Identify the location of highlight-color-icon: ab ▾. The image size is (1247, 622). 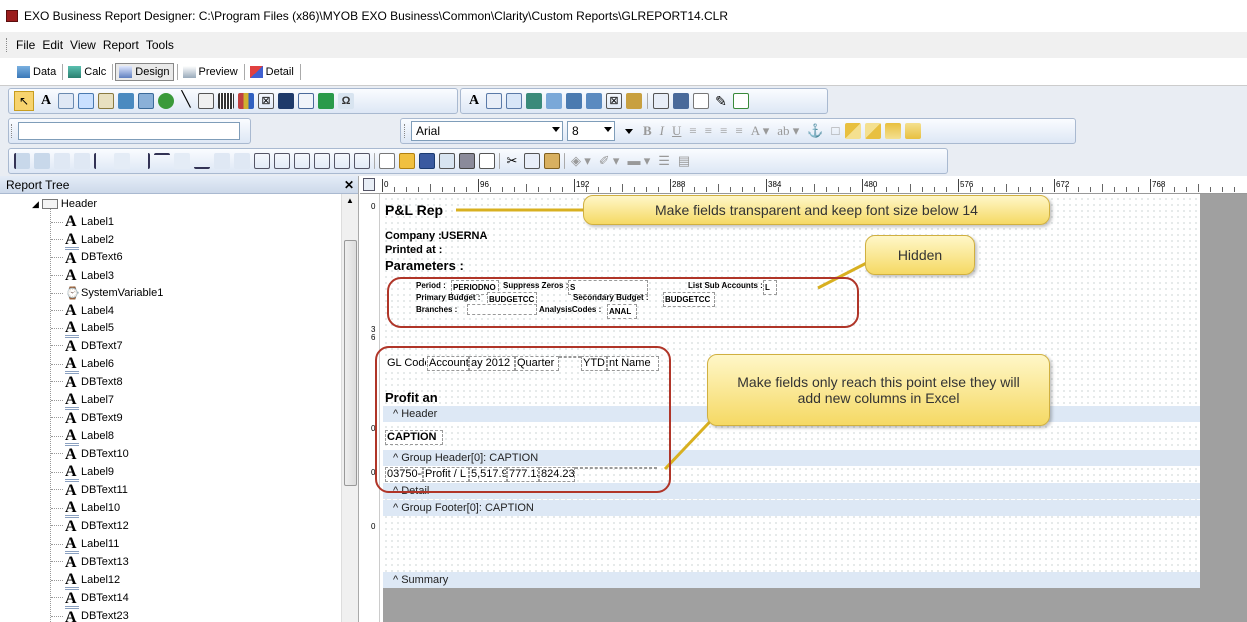
(788, 131).